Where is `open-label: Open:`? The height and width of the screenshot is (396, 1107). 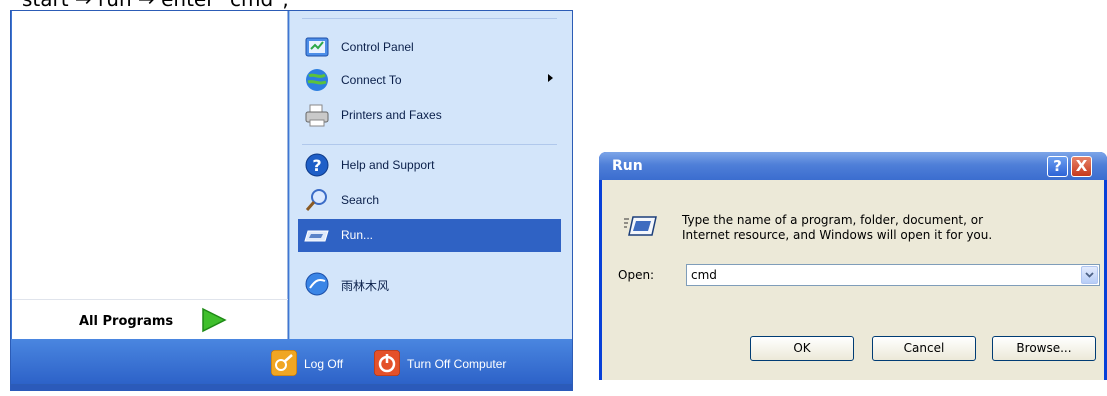 open-label: Open: is located at coordinates (636, 275).